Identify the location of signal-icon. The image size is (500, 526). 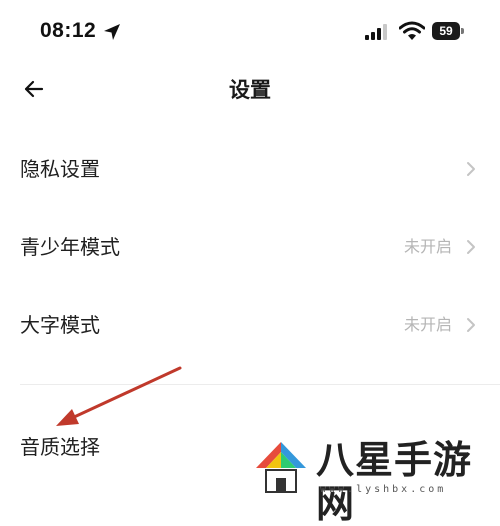
(376, 32).